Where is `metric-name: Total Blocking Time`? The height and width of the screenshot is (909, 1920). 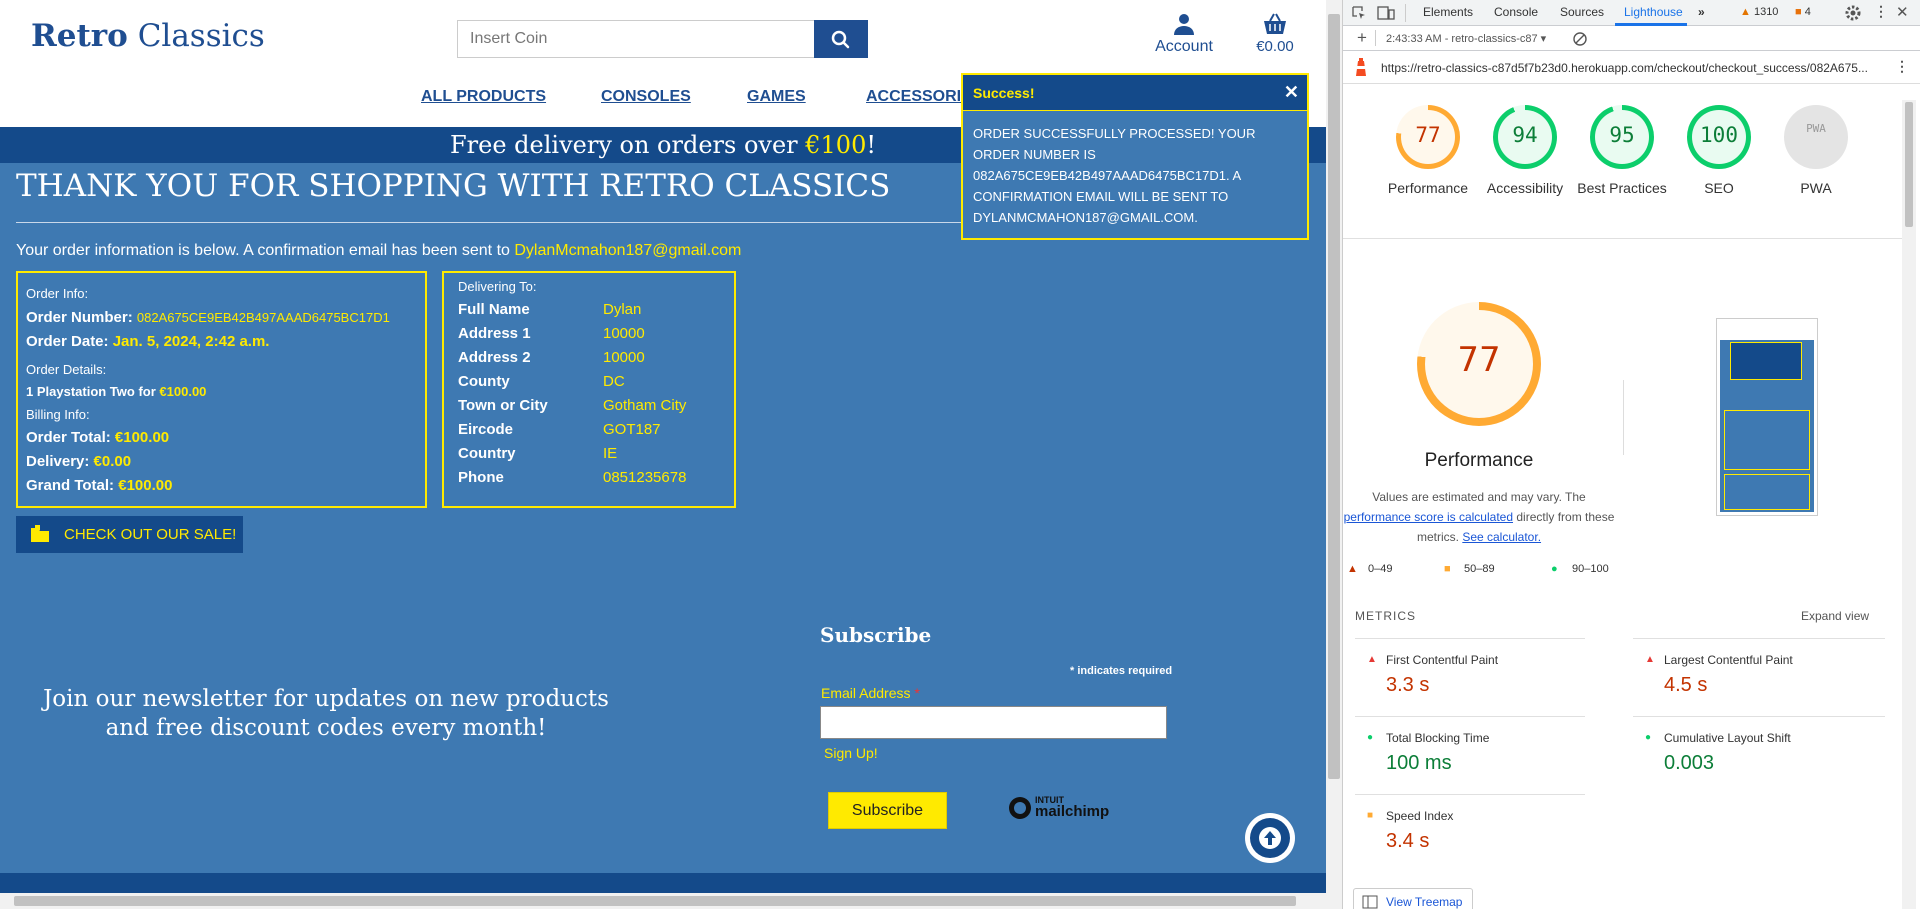 metric-name: Total Blocking Time is located at coordinates (1438, 738).